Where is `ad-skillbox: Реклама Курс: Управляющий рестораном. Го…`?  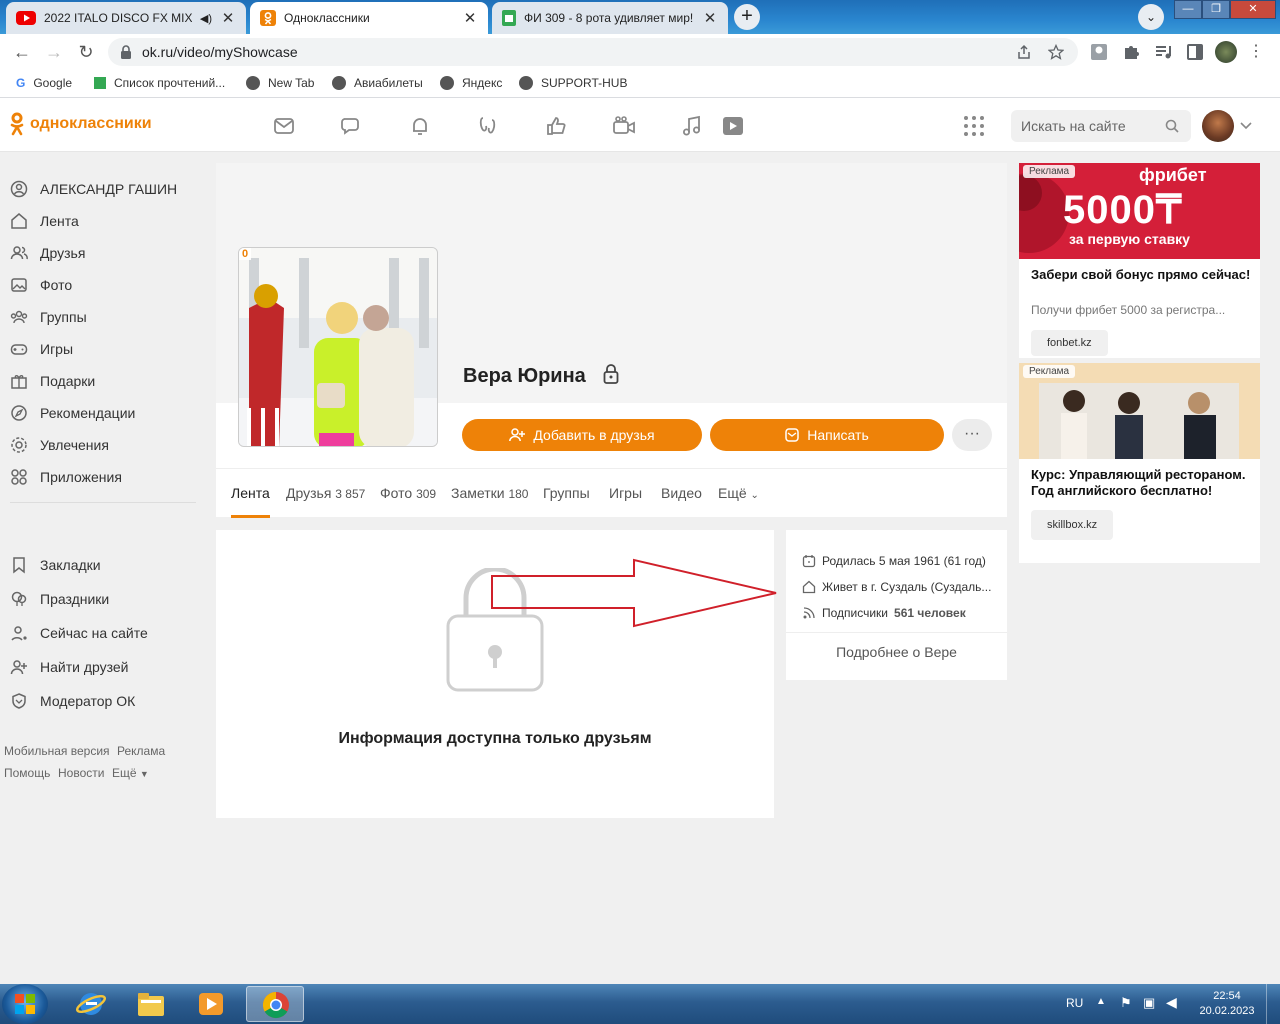
ad-skillbox: Реклама Курс: Управляющий рестораном. Го… is located at coordinates (1139, 463).